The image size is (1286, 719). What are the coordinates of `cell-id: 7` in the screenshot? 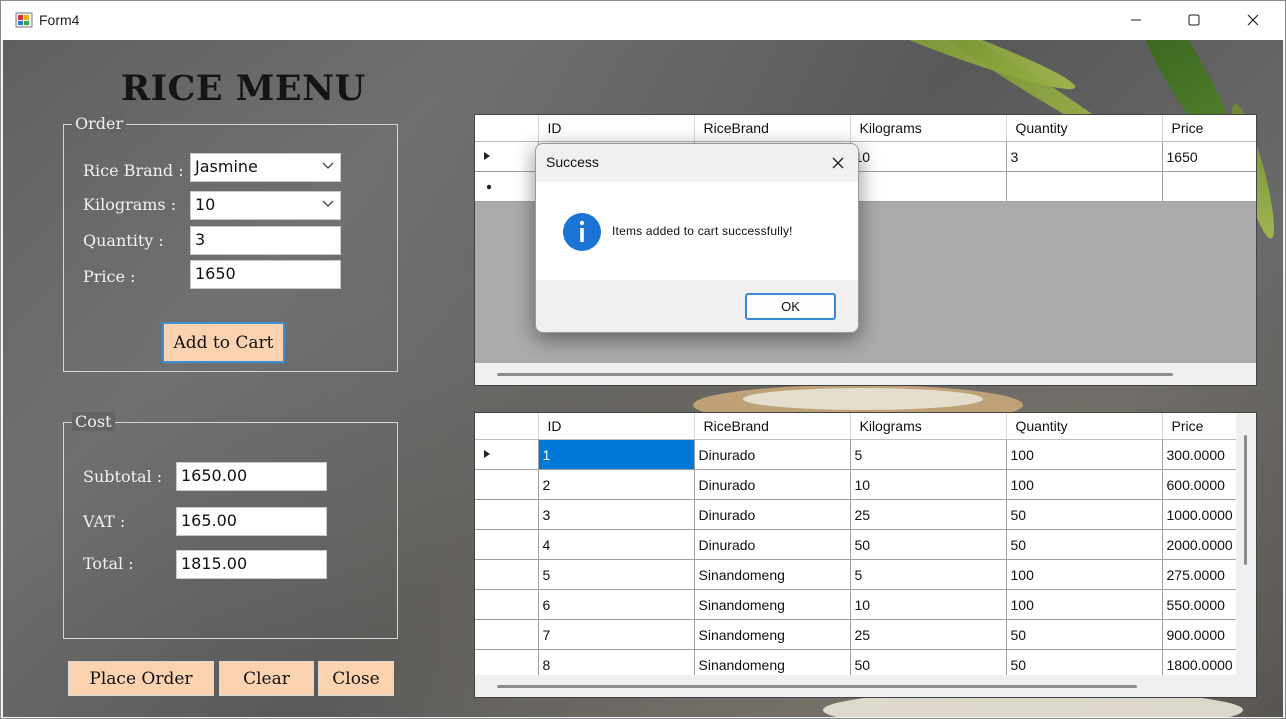 It's located at (616, 634).